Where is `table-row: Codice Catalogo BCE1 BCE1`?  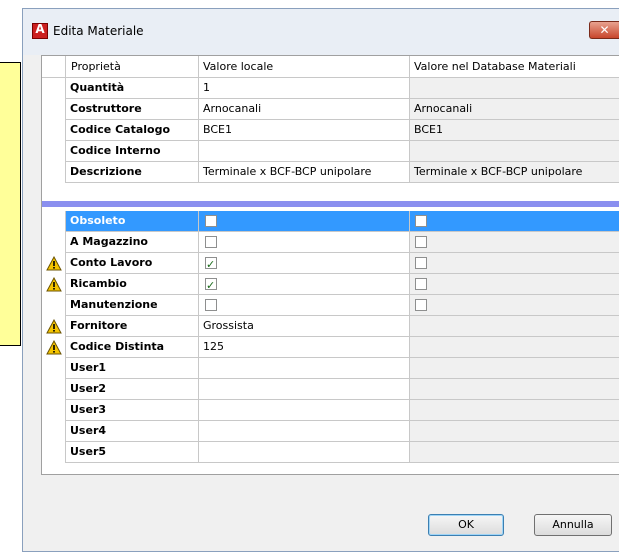
table-row: Codice Catalogo BCE1 BCE1 is located at coordinates (330, 130).